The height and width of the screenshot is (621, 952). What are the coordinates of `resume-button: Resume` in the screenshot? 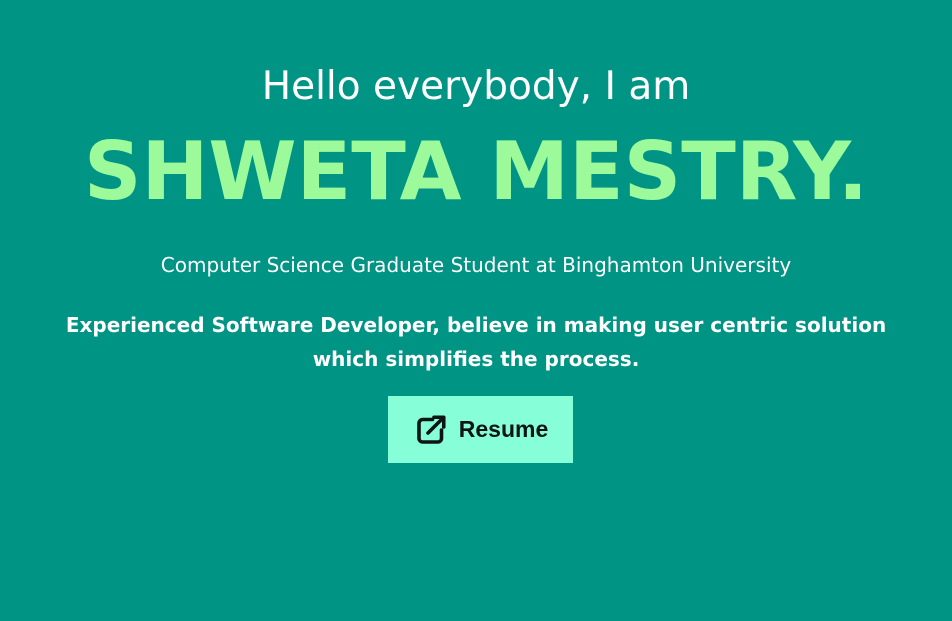 It's located at (480, 429).